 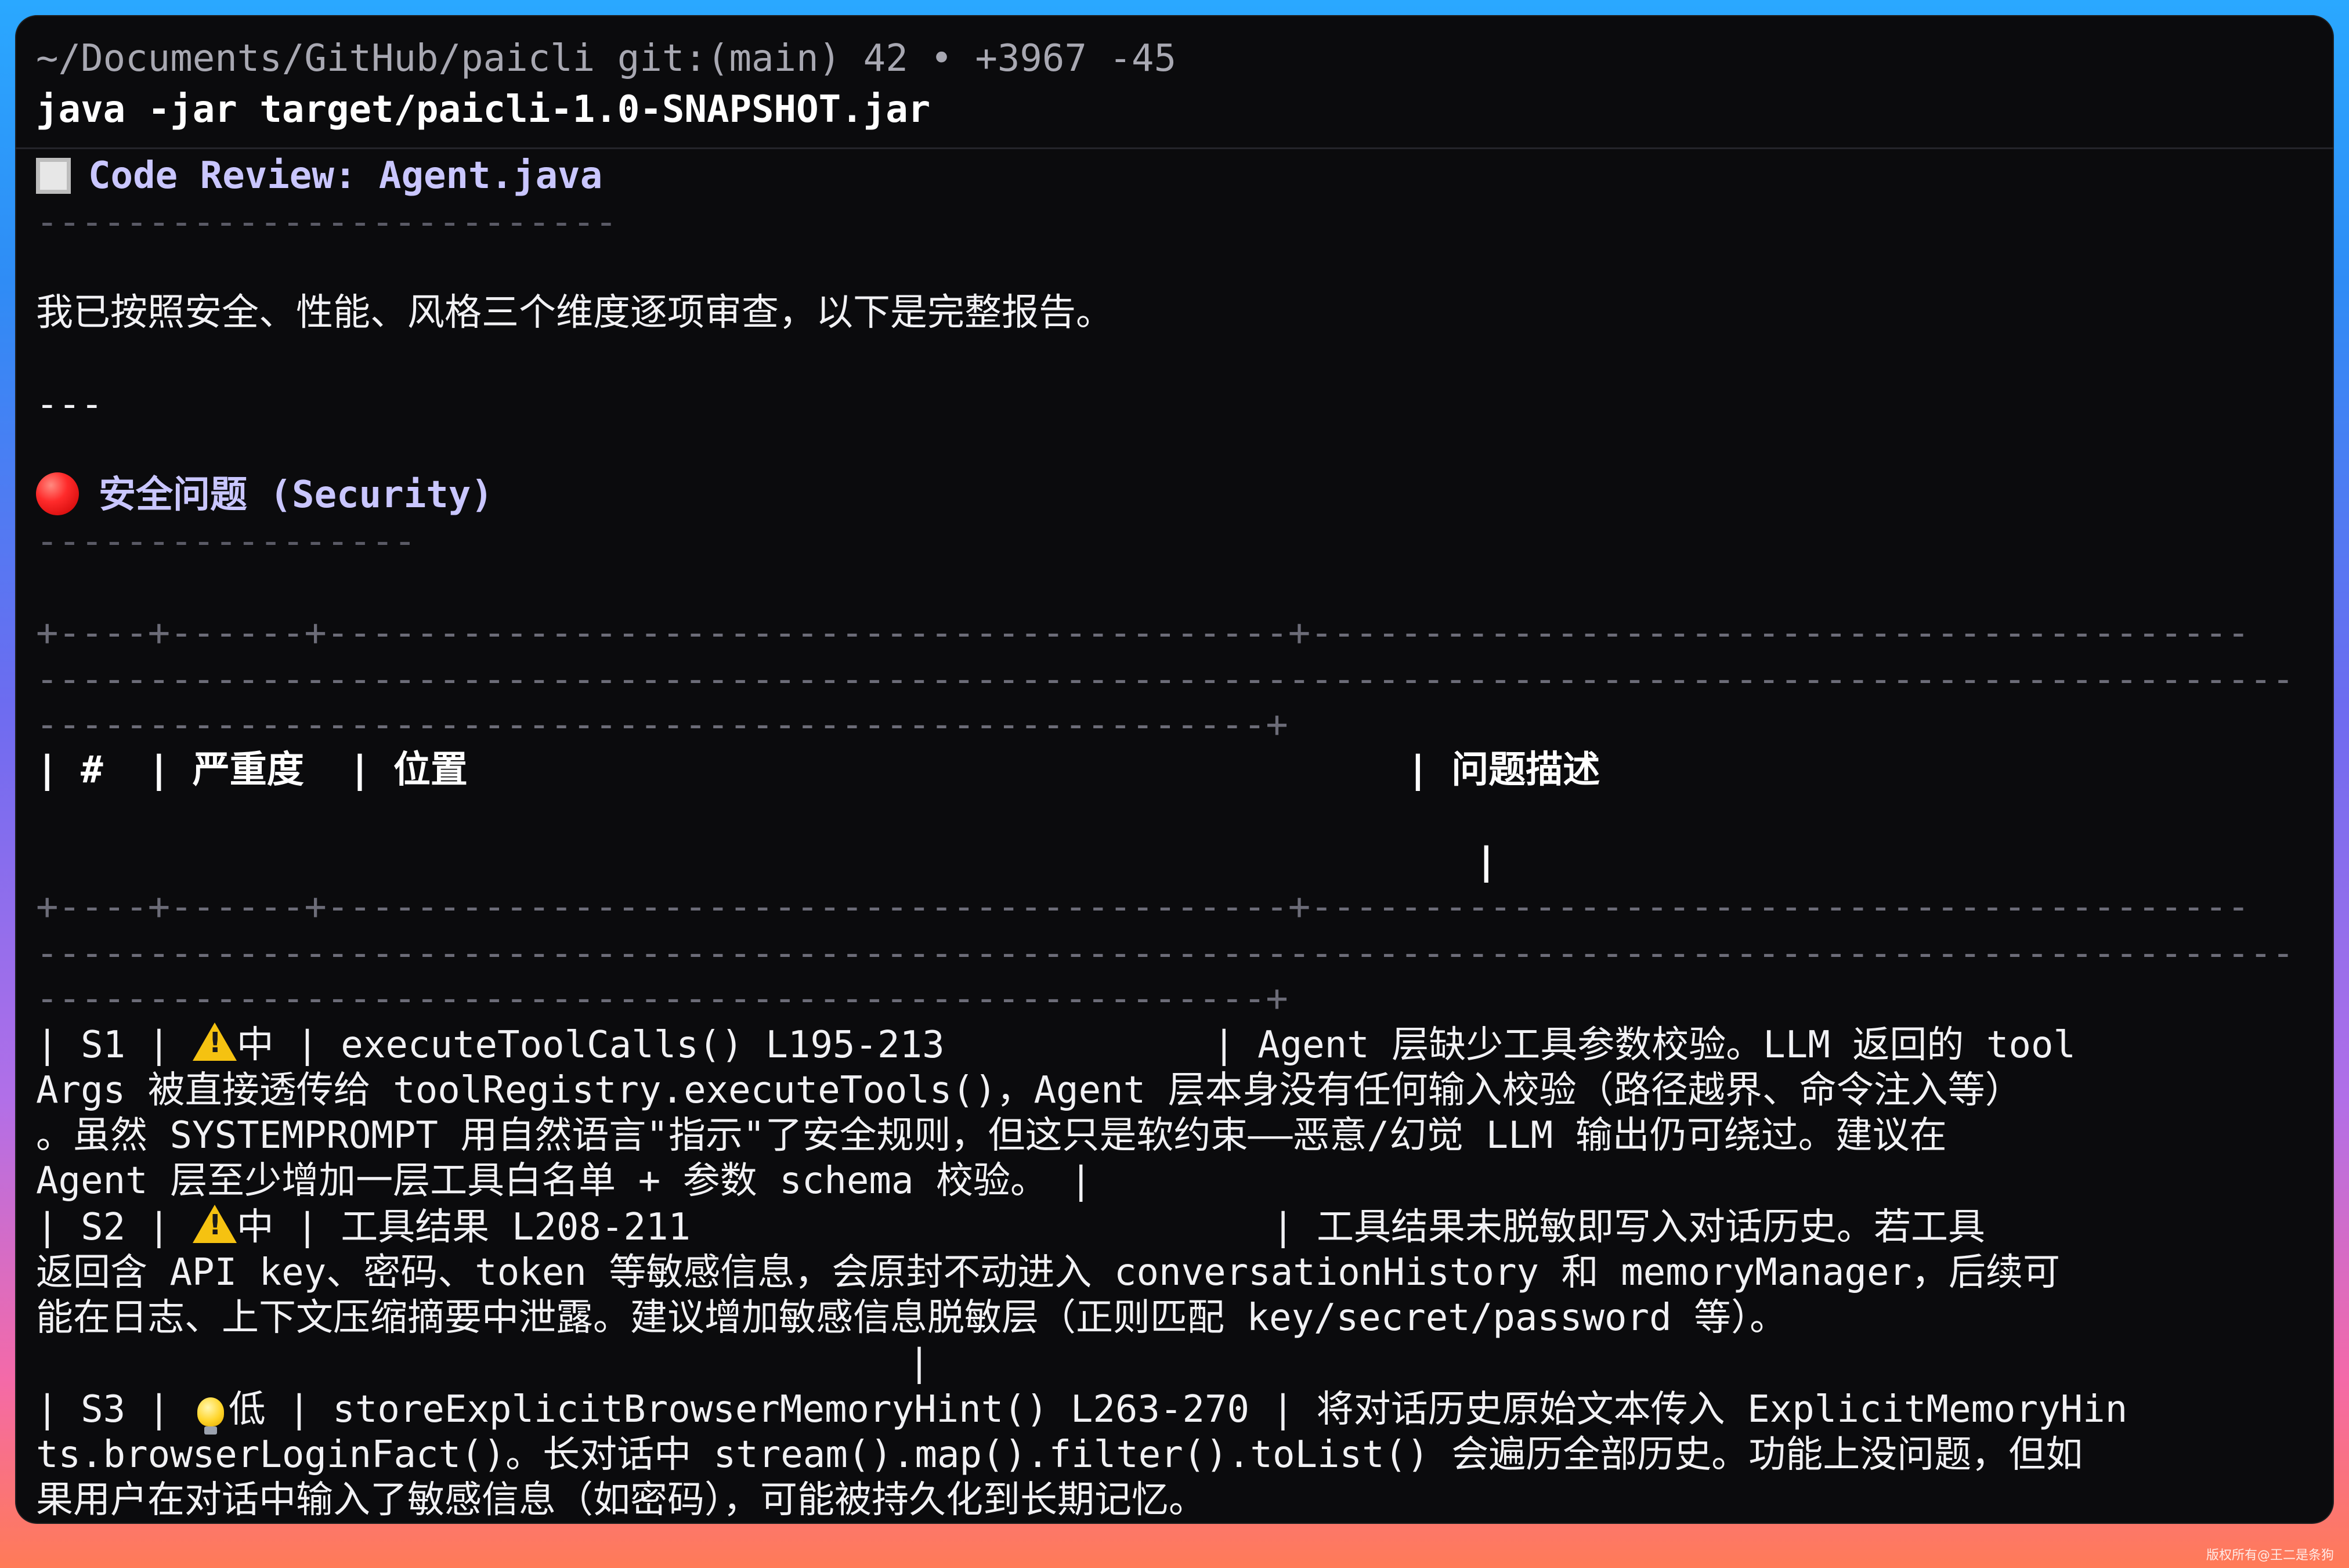 I want to click on review-intro: 我已按照安全、性能、风格三个维度逐项审查，以下是完整报告。, so click(x=574, y=312).